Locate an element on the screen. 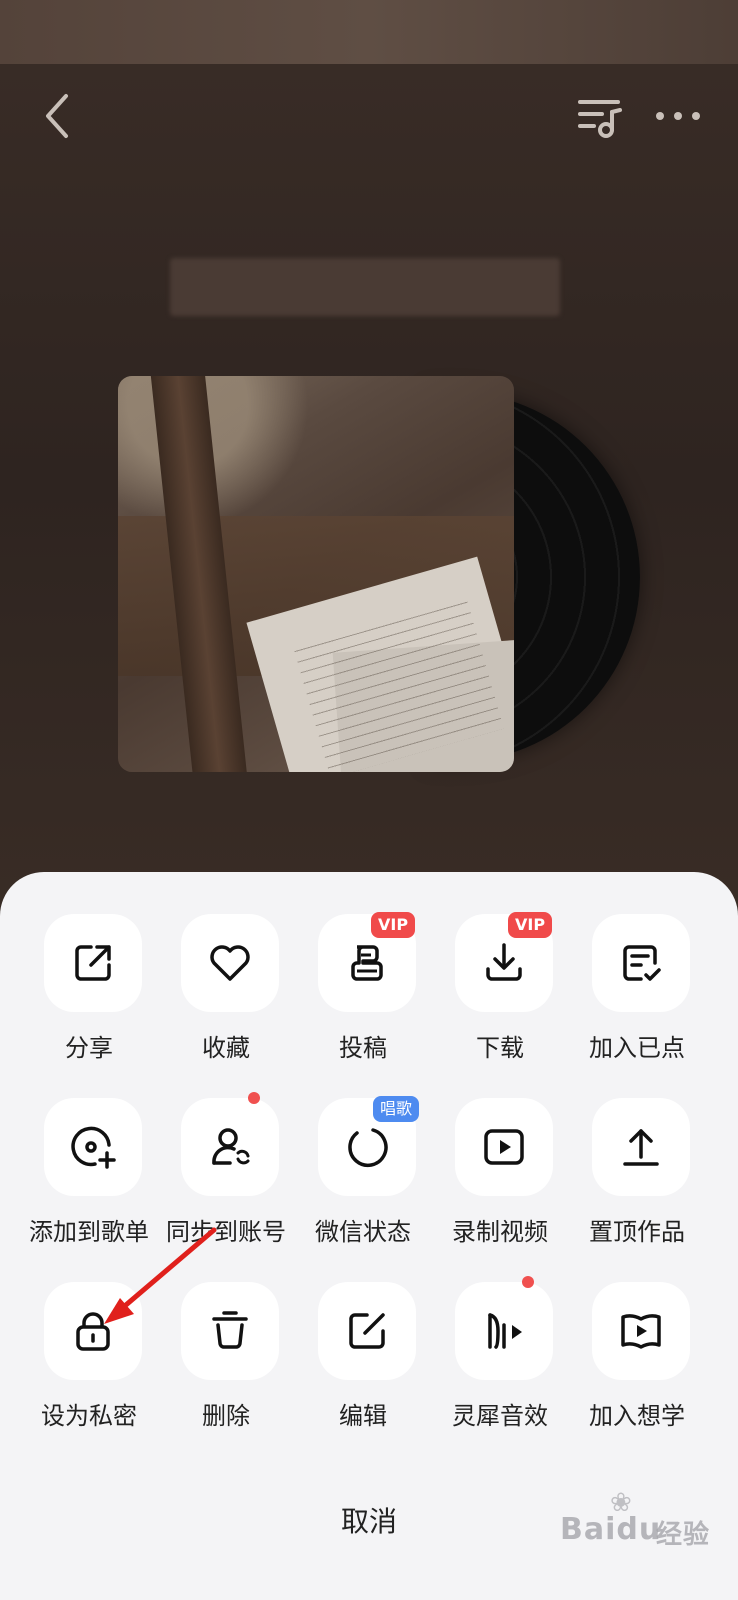 The height and width of the screenshot is (1600, 738). set-private-button: 设为私密 is located at coordinates (89, 1362).